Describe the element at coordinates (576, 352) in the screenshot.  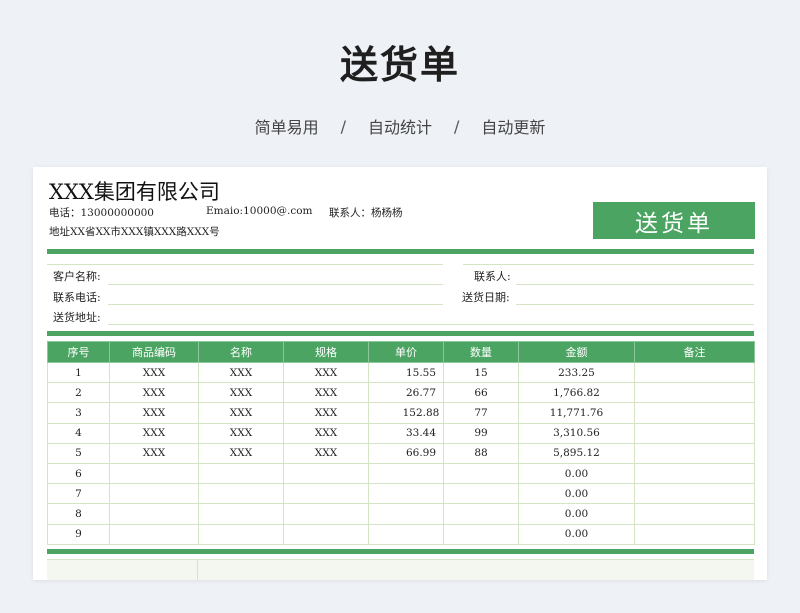
I see `col-header-amount: 金额` at that location.